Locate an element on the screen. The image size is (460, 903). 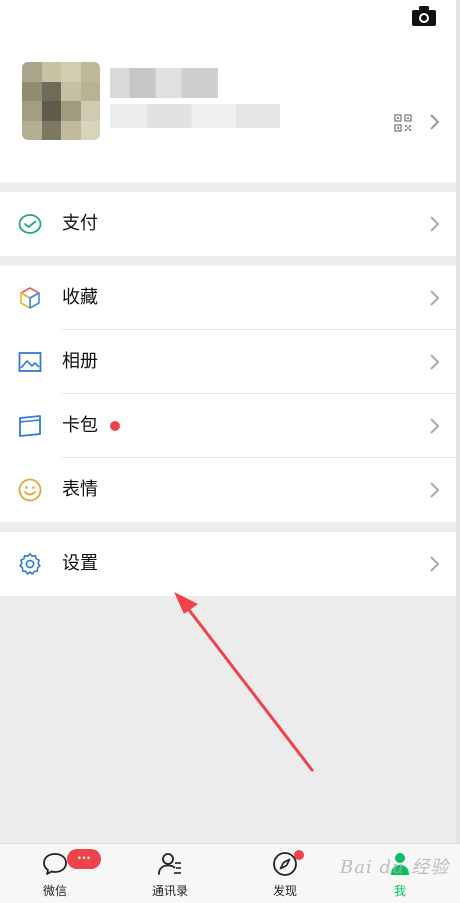
settings-section: 设置 is located at coordinates (230, 564).